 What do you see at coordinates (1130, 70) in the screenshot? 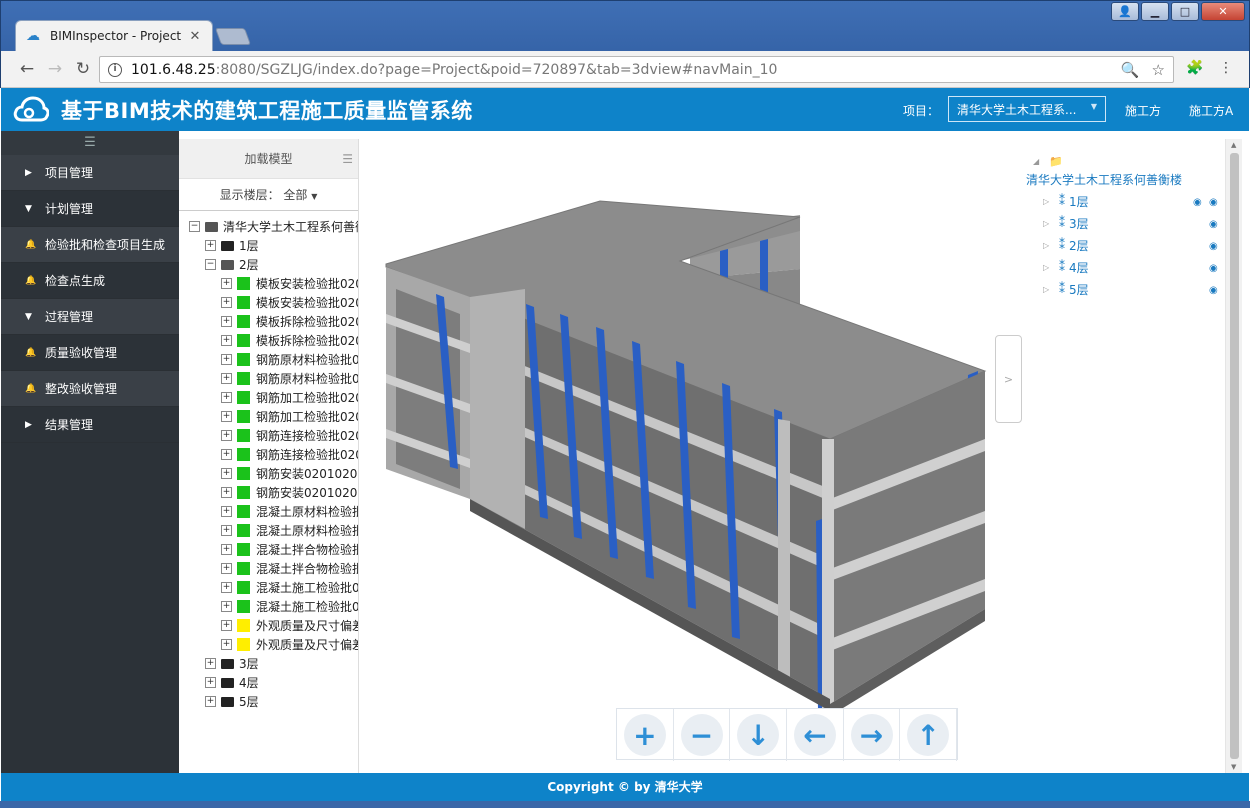
I see `zoom-magnifier-icon: 🔍` at bounding box center [1130, 70].